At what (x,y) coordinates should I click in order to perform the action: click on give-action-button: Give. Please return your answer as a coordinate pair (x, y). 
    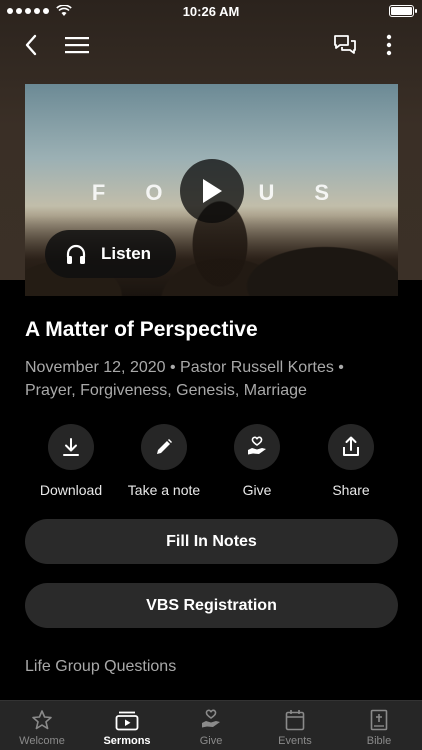
    Looking at the image, I should click on (257, 461).